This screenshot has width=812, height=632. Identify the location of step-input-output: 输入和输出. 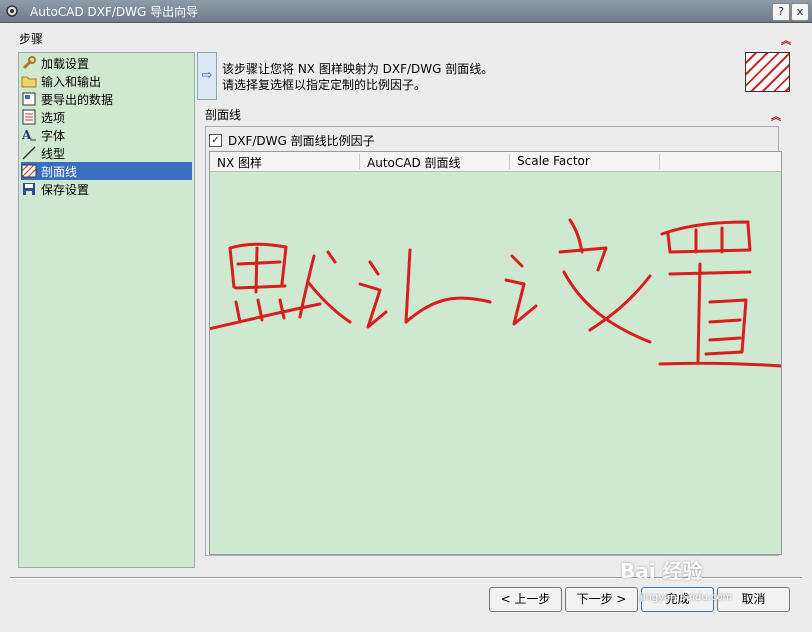
(106, 81).